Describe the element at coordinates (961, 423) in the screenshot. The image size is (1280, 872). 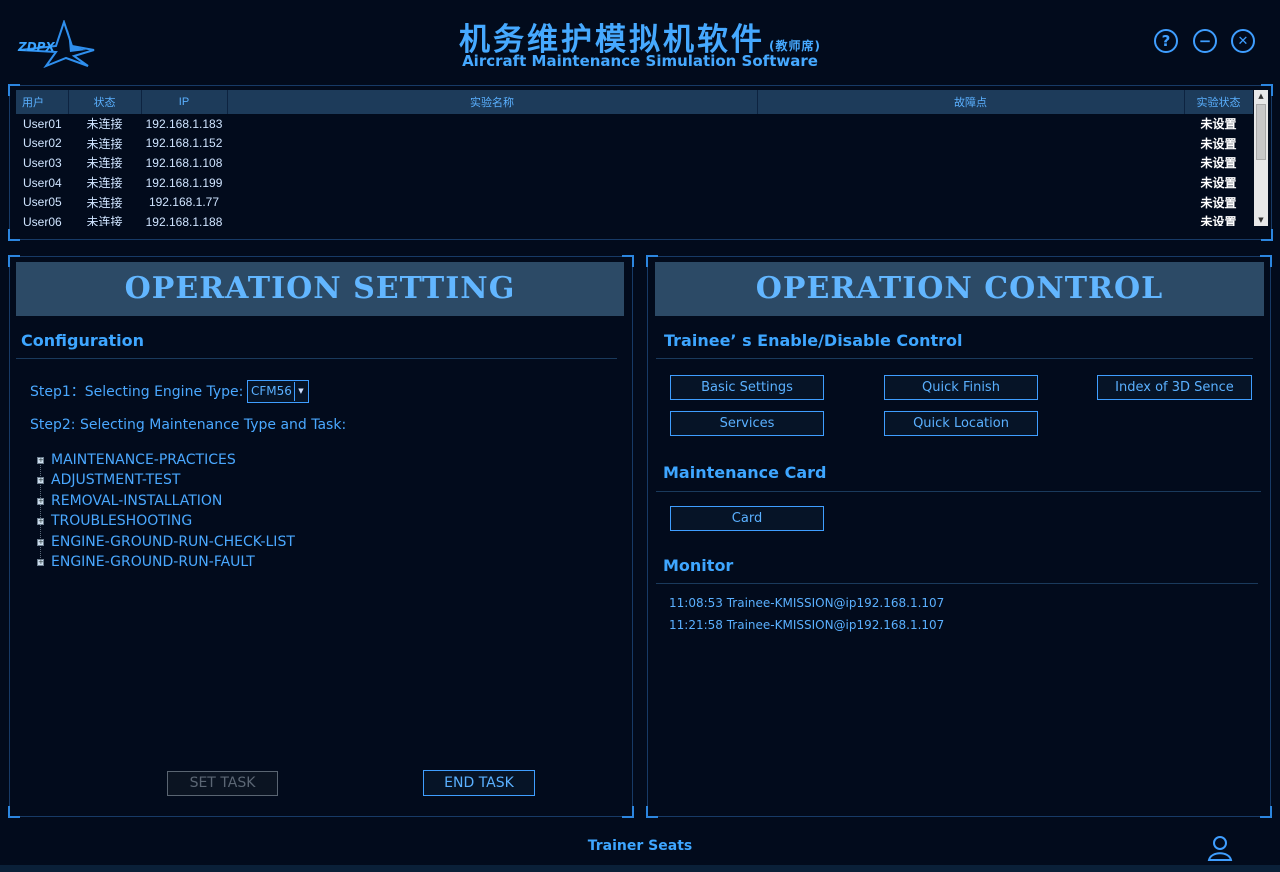
I see `quick-location-button: Quick Location` at that location.